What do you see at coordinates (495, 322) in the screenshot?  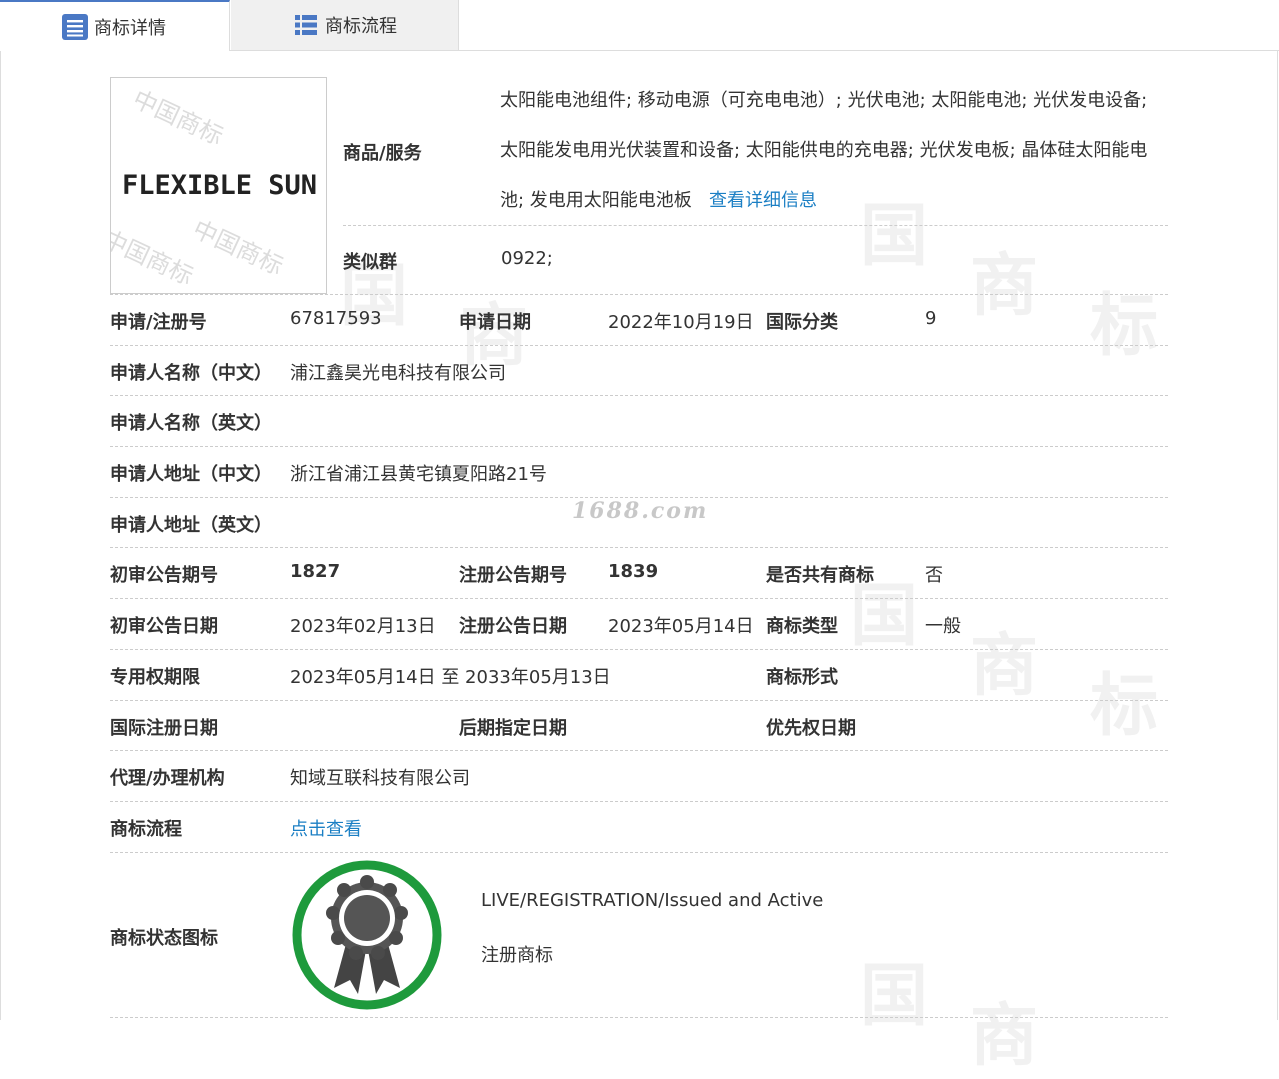 I see `apply-date-label: 申请日期` at bounding box center [495, 322].